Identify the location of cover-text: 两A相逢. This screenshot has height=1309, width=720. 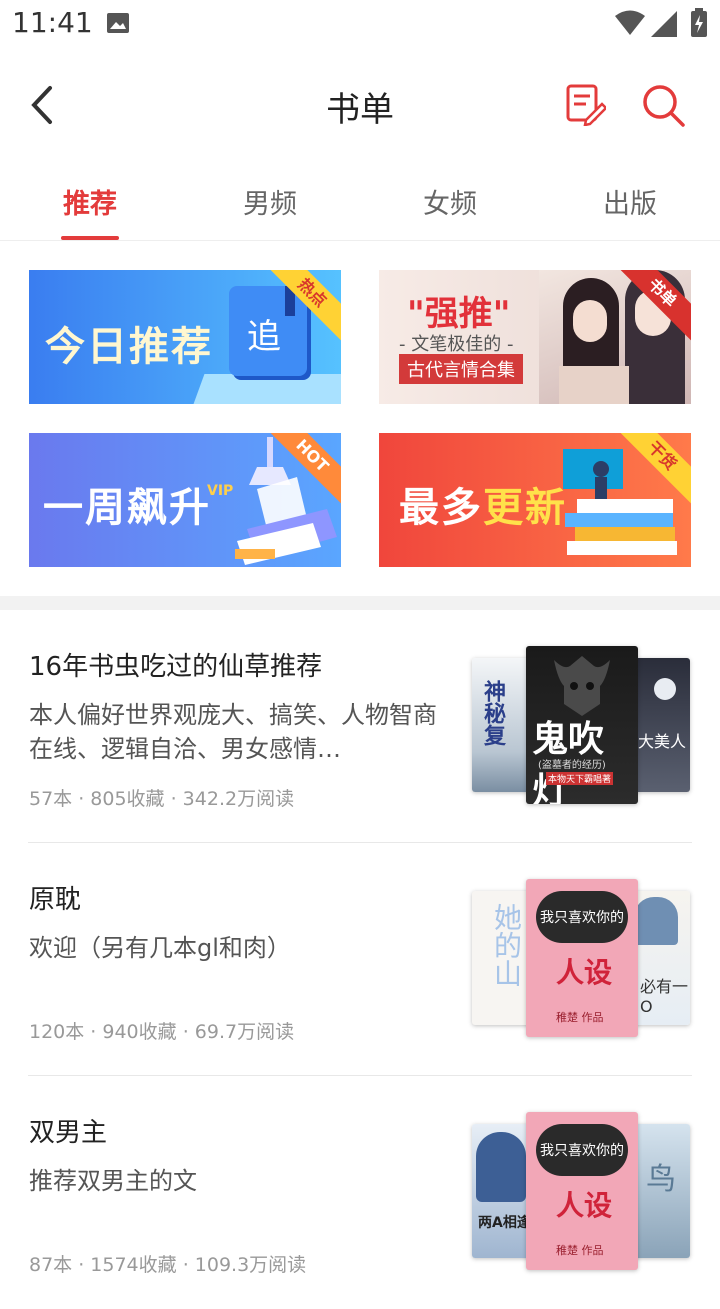
(504, 1223).